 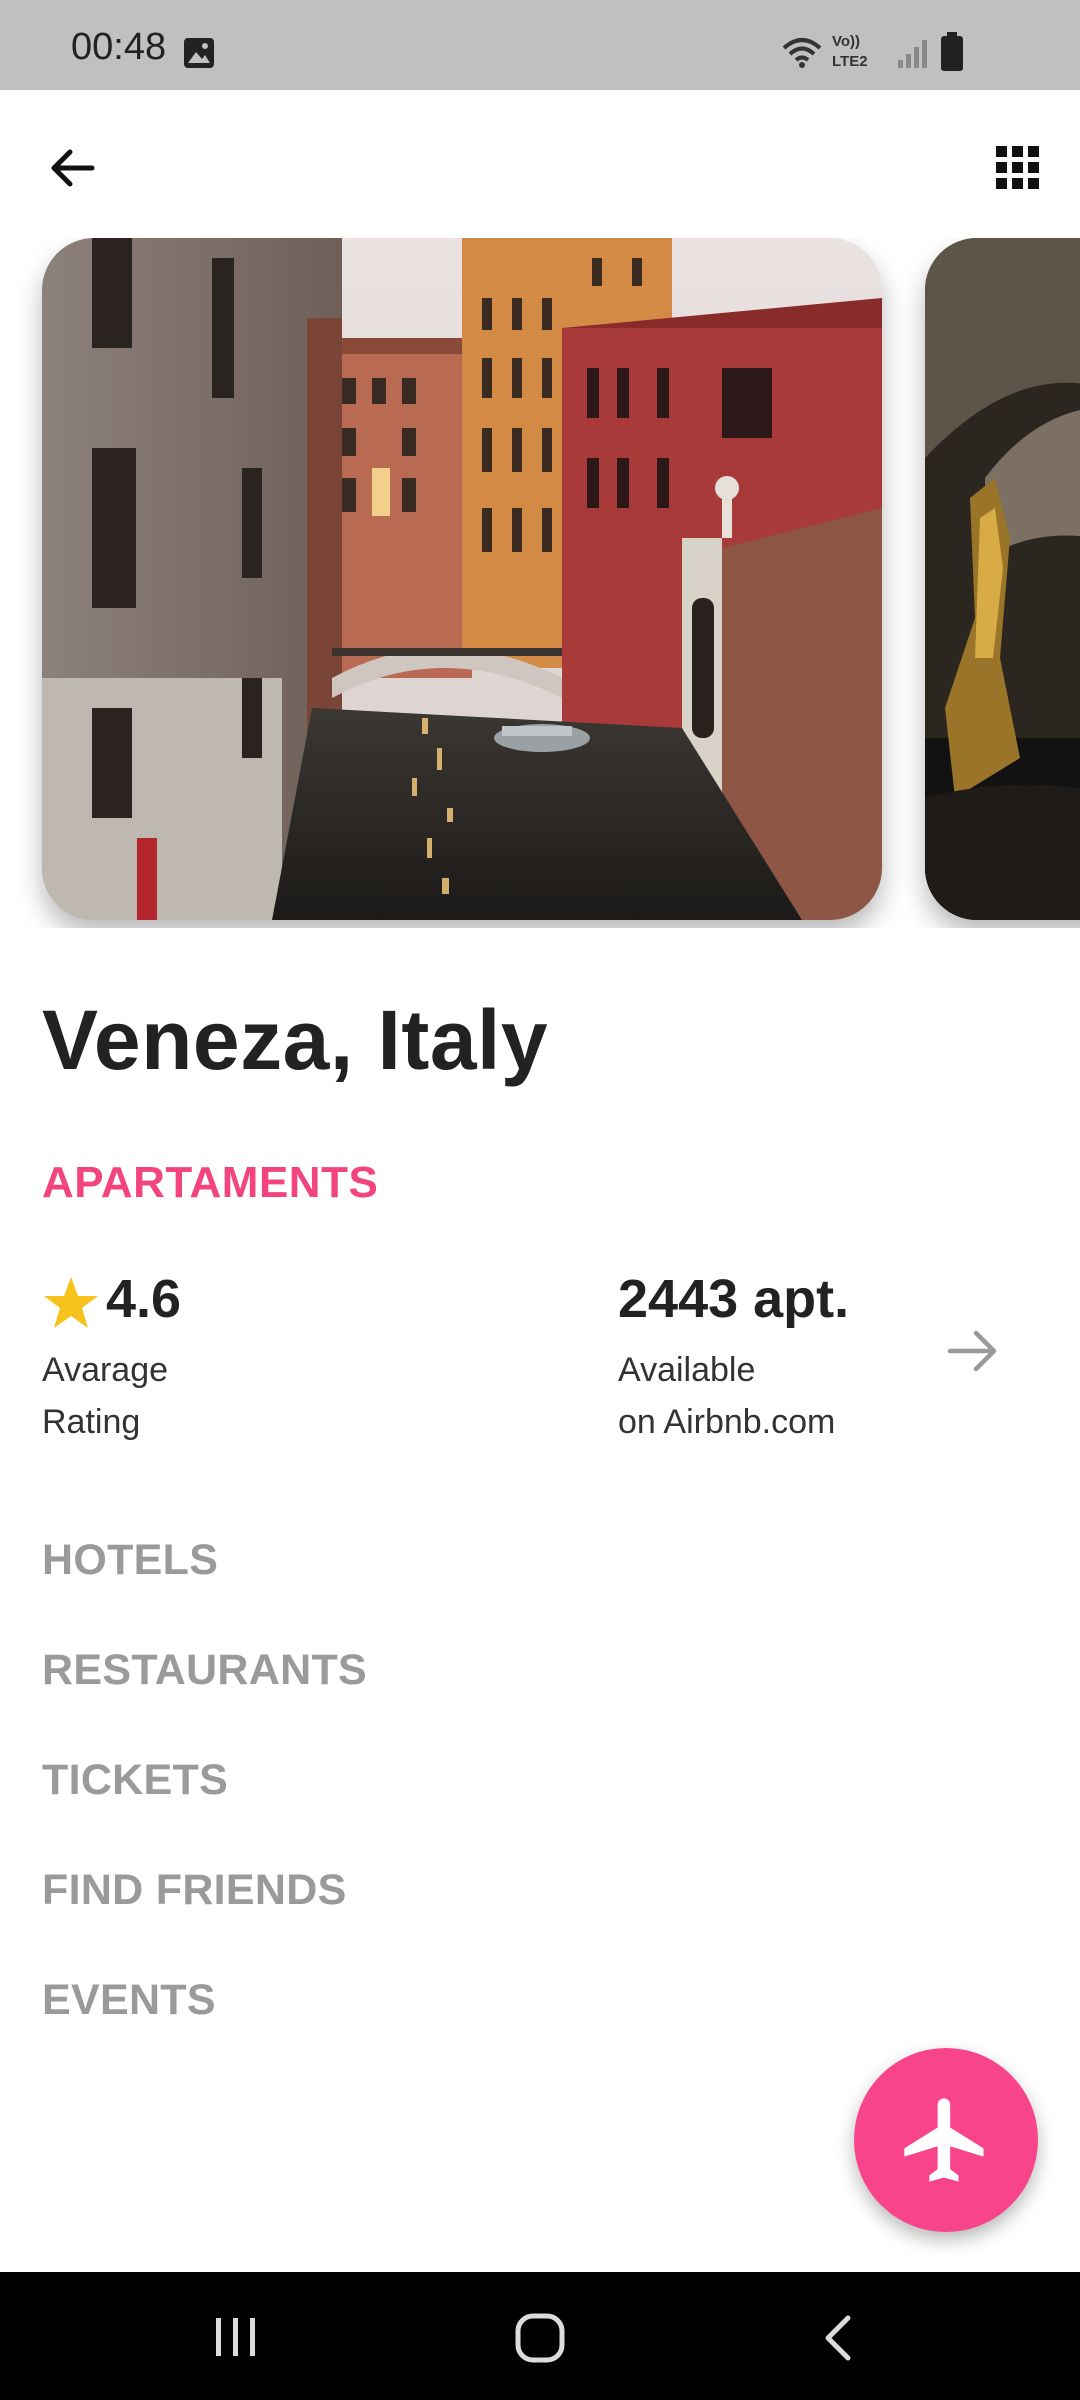 I want to click on svg-text: Vo)), so click(x=846, y=41).